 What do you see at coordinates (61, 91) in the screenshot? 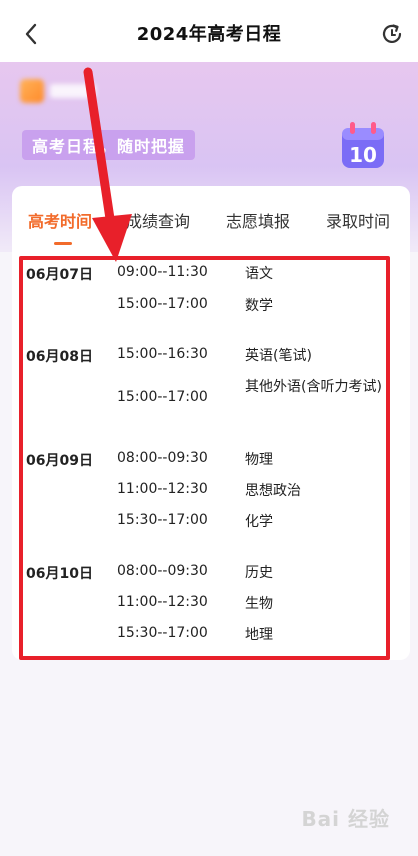
I see `blurred-avatar` at bounding box center [61, 91].